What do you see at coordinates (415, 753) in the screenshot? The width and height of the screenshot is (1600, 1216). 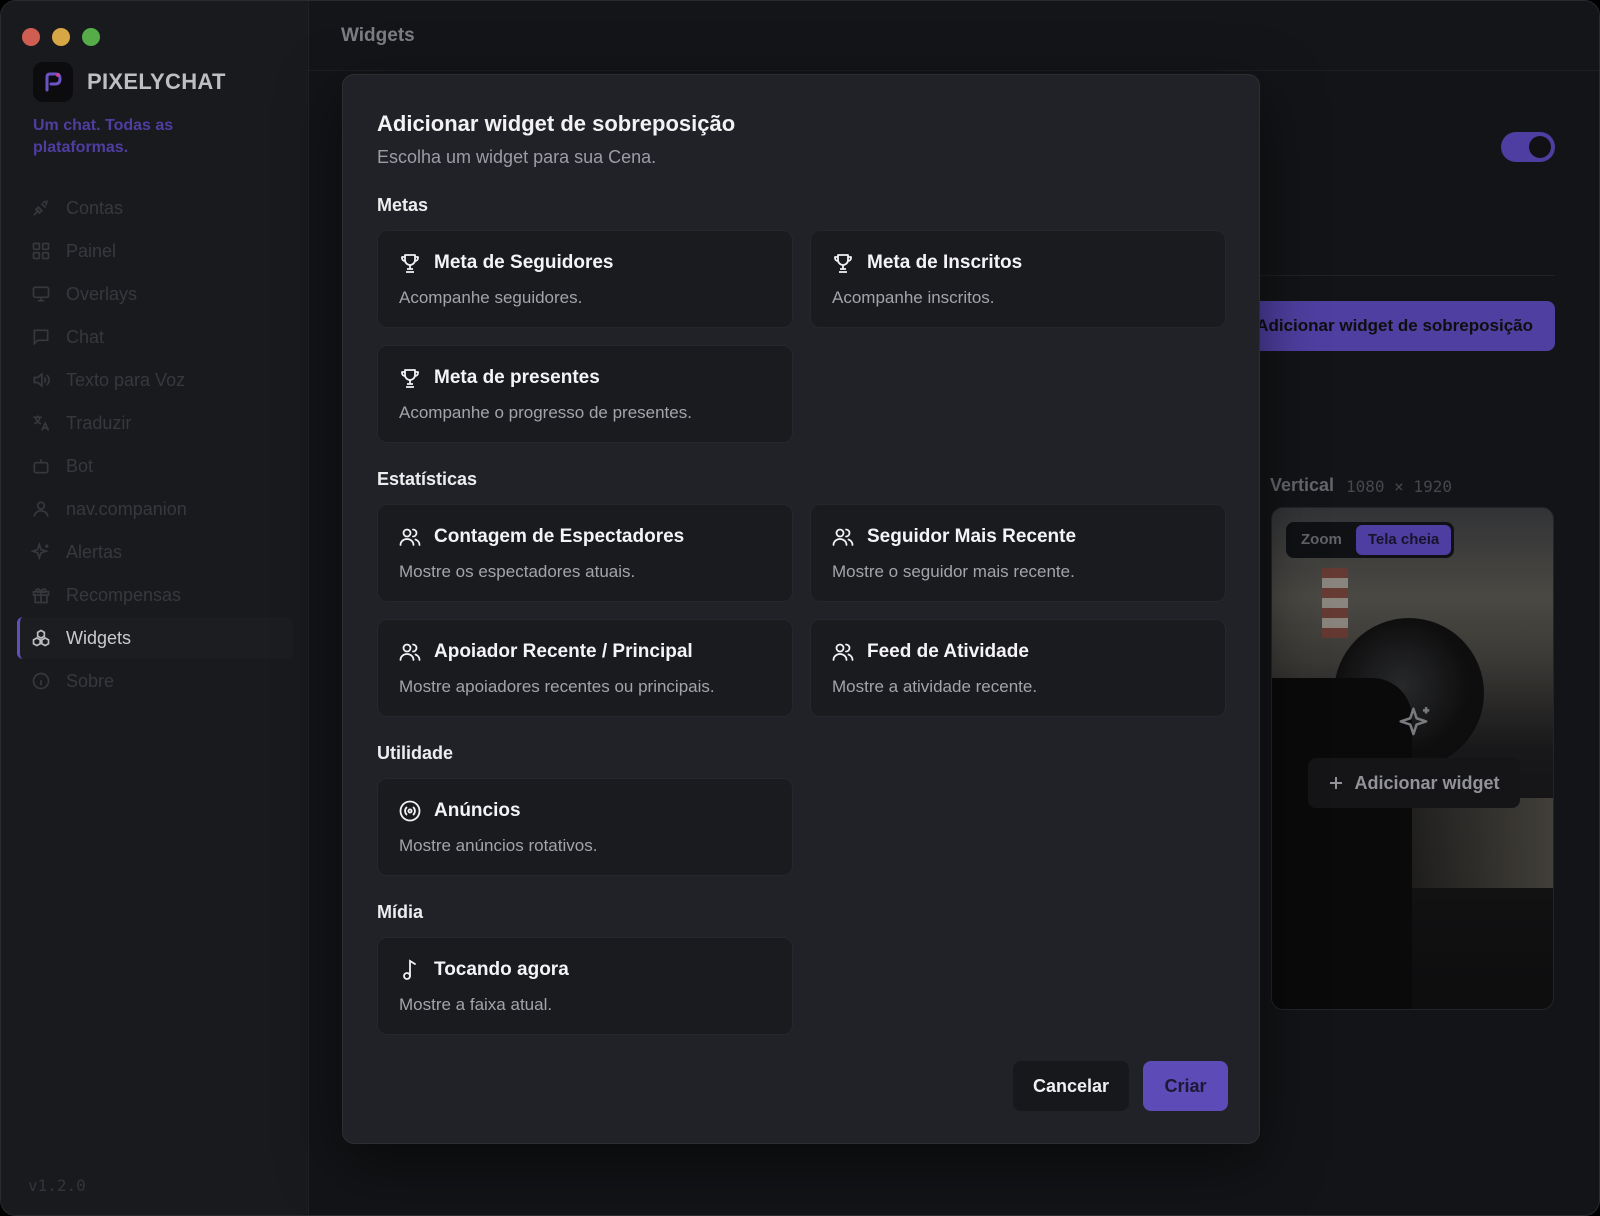 I see `section-title-utilidade: Utilidade` at bounding box center [415, 753].